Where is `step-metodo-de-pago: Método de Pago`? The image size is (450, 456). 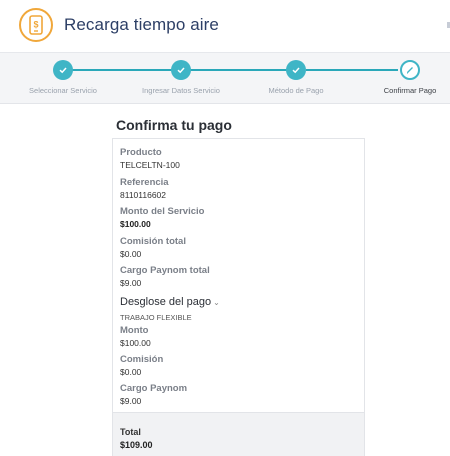
step-metodo-de-pago: Método de Pago is located at coordinates (296, 74).